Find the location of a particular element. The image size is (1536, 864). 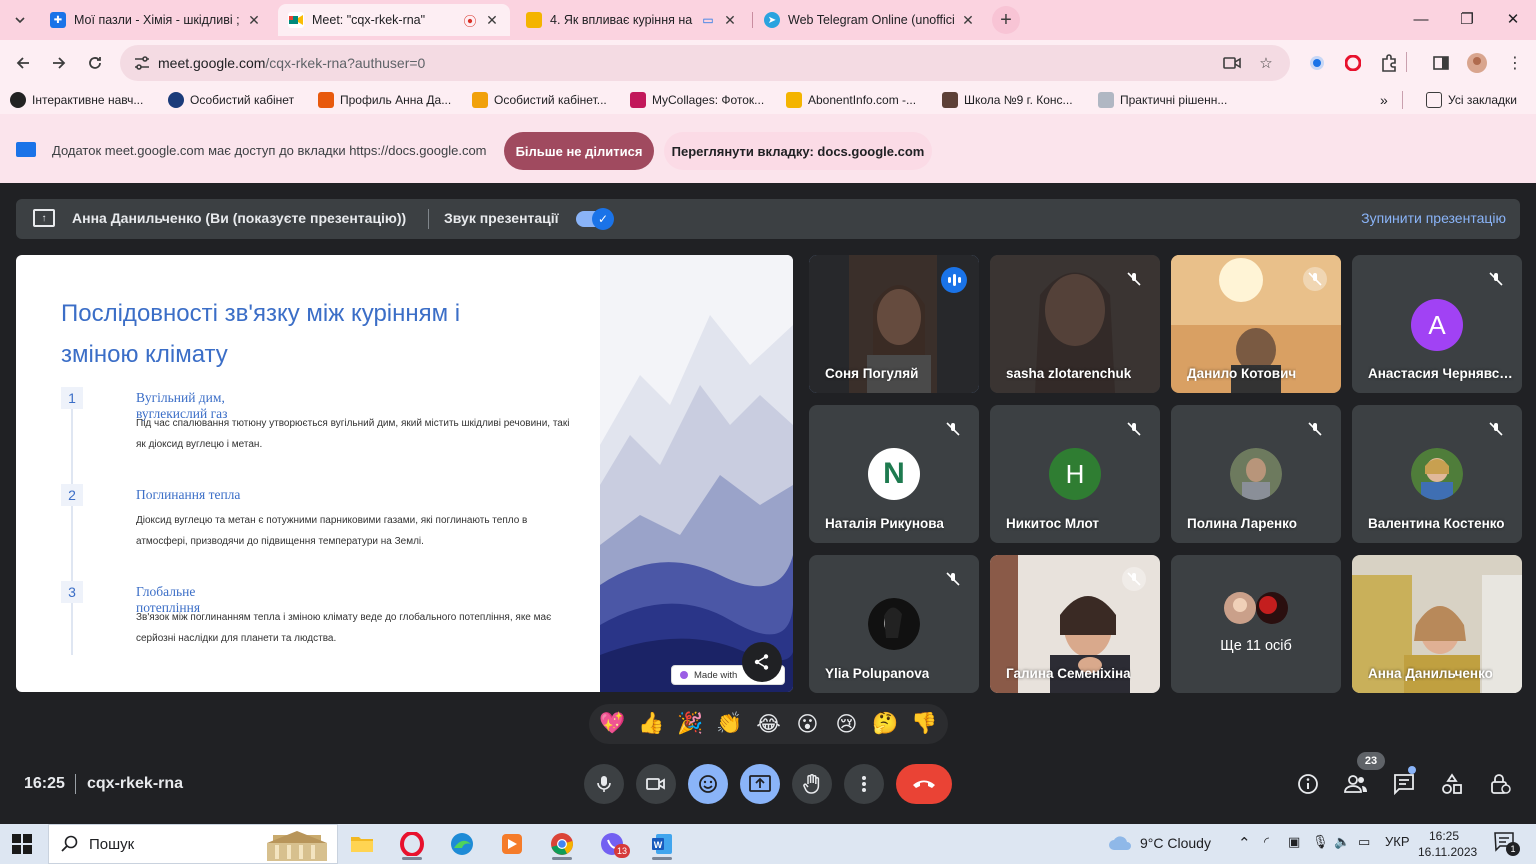

participant-tile: Ylia Polupanova is located at coordinates (894, 624).